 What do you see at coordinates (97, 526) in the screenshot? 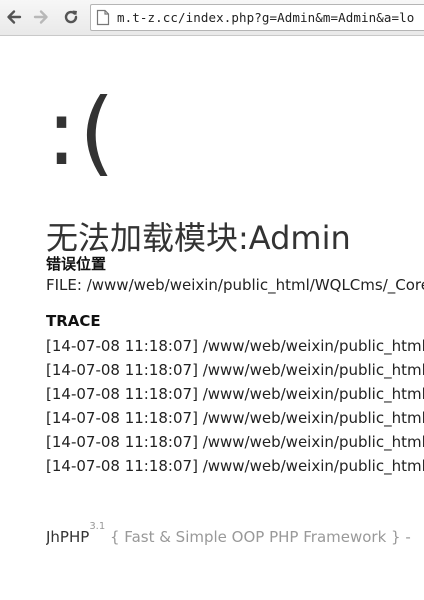
I see `framework-version: 3.1` at bounding box center [97, 526].